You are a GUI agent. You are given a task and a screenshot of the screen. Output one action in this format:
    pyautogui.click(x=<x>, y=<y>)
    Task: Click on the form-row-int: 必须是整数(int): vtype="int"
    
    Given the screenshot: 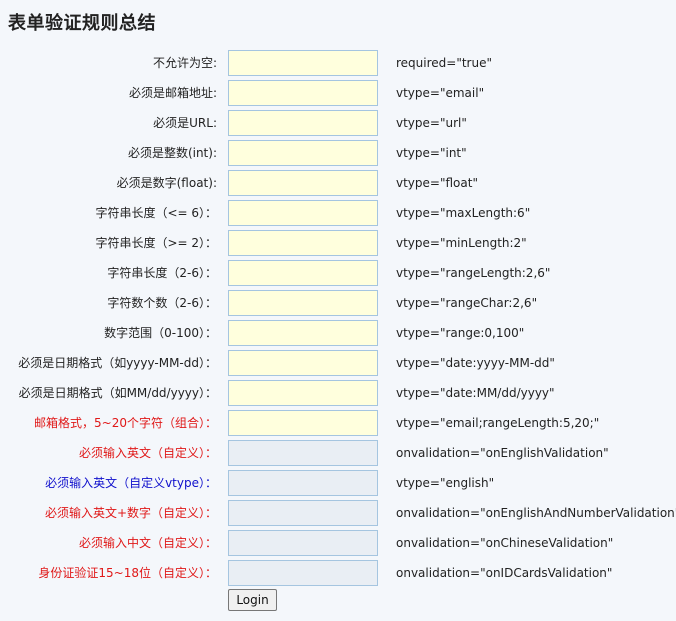 What is the action you would take?
    pyautogui.click(x=338, y=153)
    